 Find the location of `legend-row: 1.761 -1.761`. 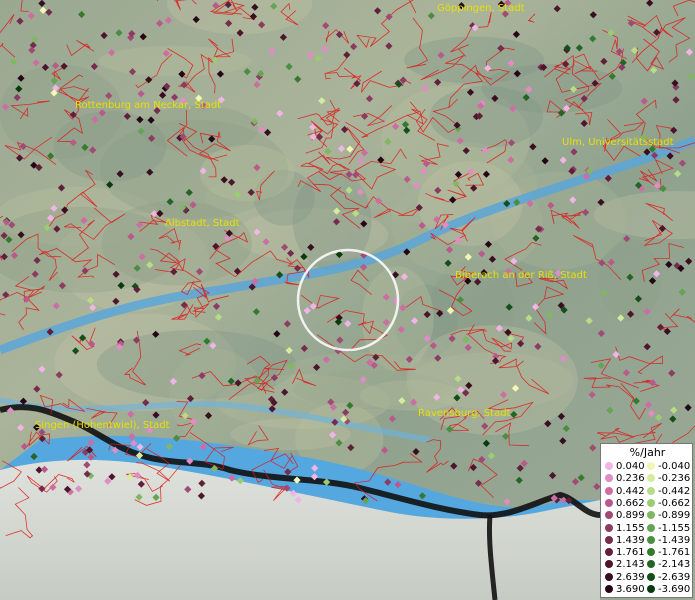

legend-row: 1.761 -1.761 is located at coordinates (647, 552).